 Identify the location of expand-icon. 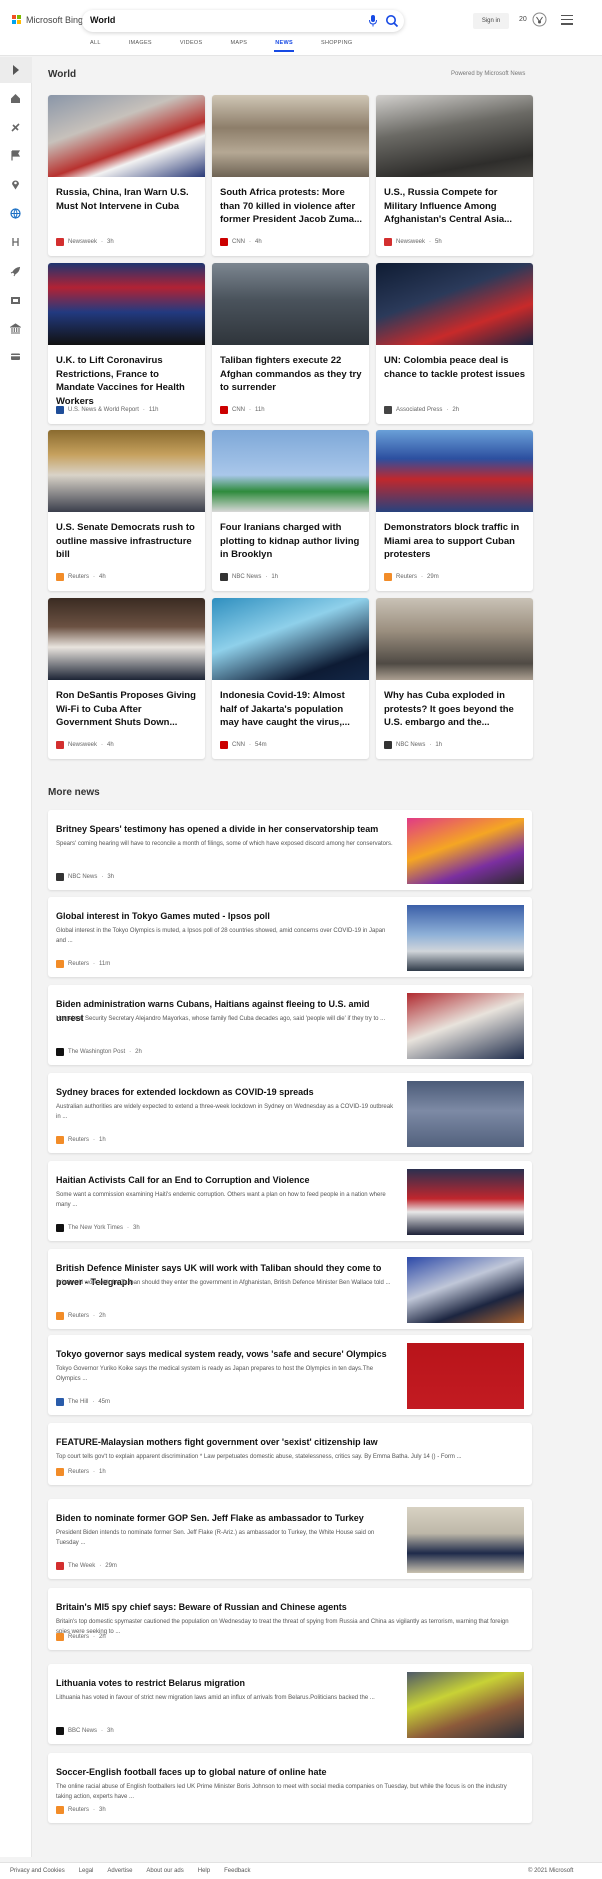
(16, 70).